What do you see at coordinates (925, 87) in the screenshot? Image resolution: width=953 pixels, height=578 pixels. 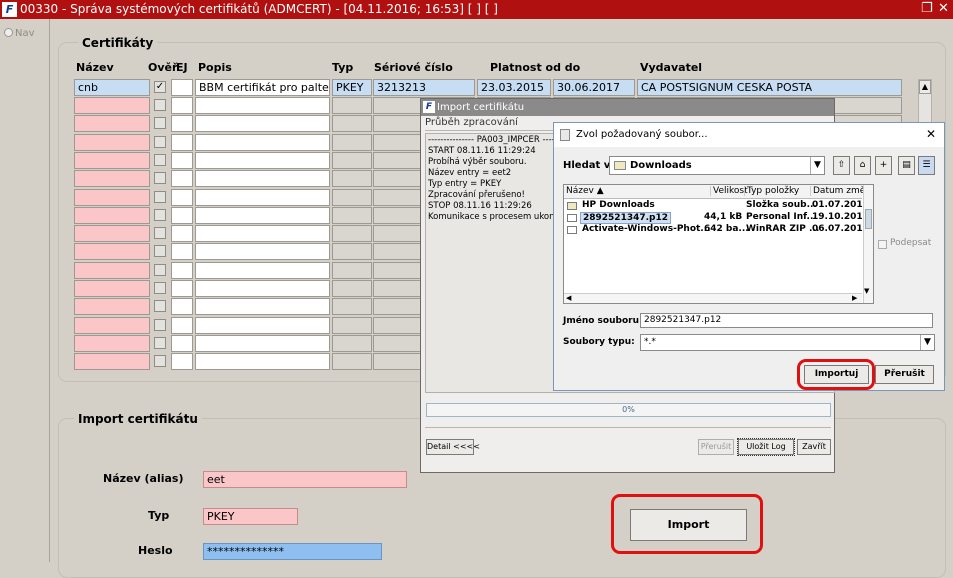 I see `scroll-up-icon: ▲` at bounding box center [925, 87].